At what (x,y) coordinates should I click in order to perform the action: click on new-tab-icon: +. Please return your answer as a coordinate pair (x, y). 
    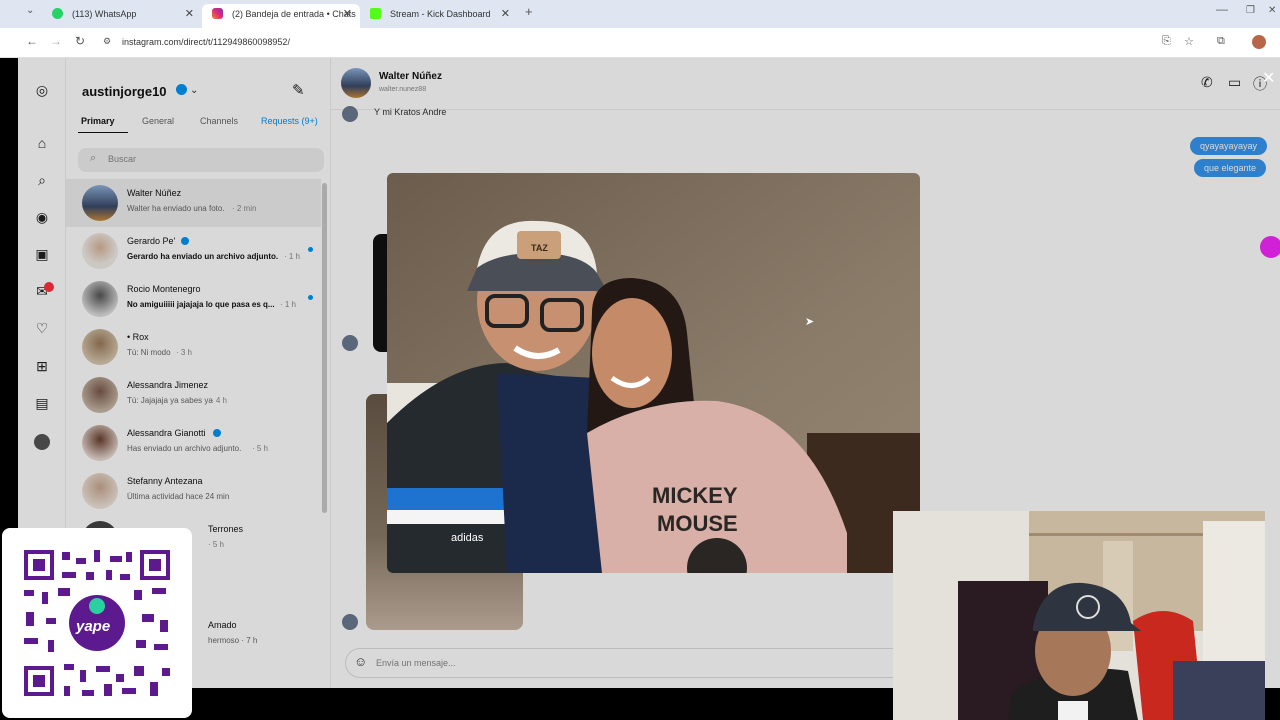
    Looking at the image, I should click on (529, 11).